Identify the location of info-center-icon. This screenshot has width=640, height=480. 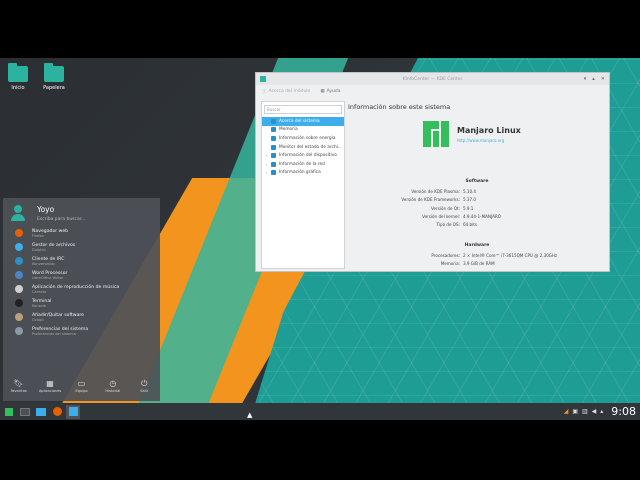
(73, 411).